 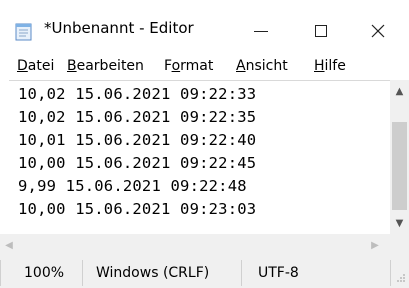 I want to click on text-line: 9,99 15.06.2021 09:22:48, so click(x=132, y=186).